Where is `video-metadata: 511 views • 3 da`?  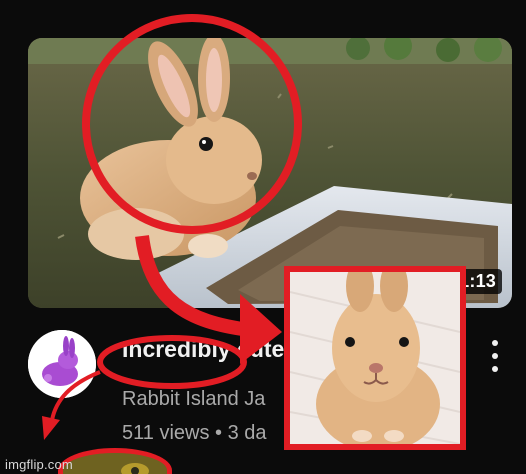
video-metadata: 511 views • 3 da is located at coordinates (194, 433).